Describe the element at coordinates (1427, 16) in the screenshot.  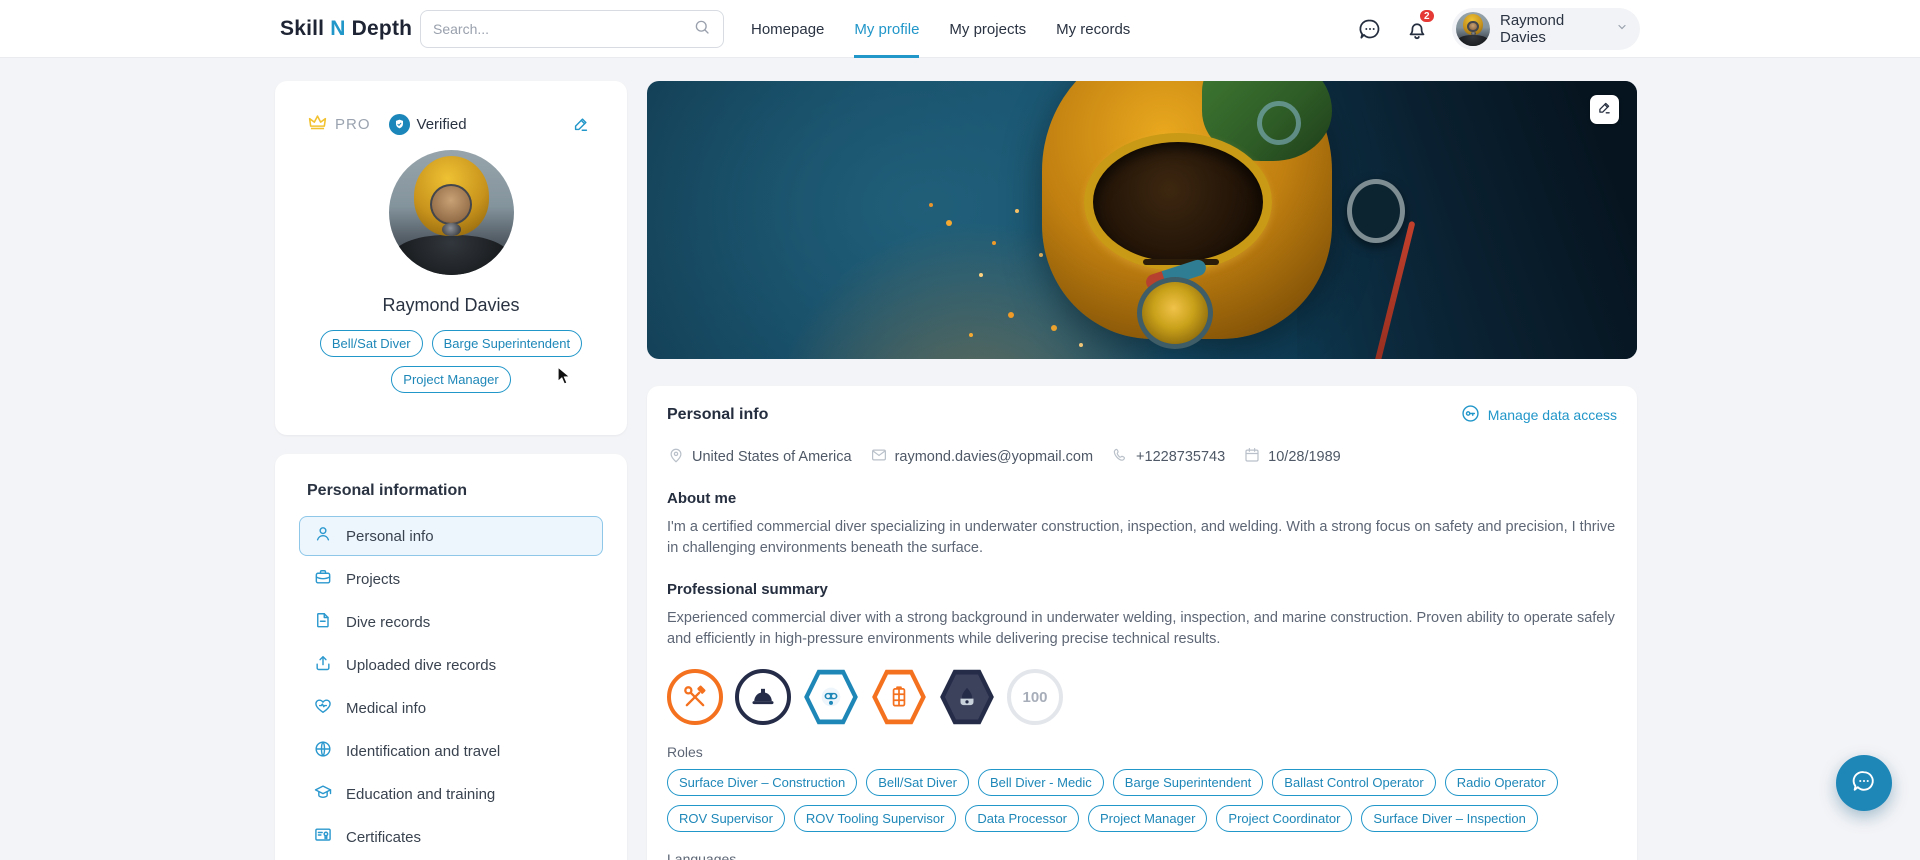
I see `notification-count-badge: 2` at that location.